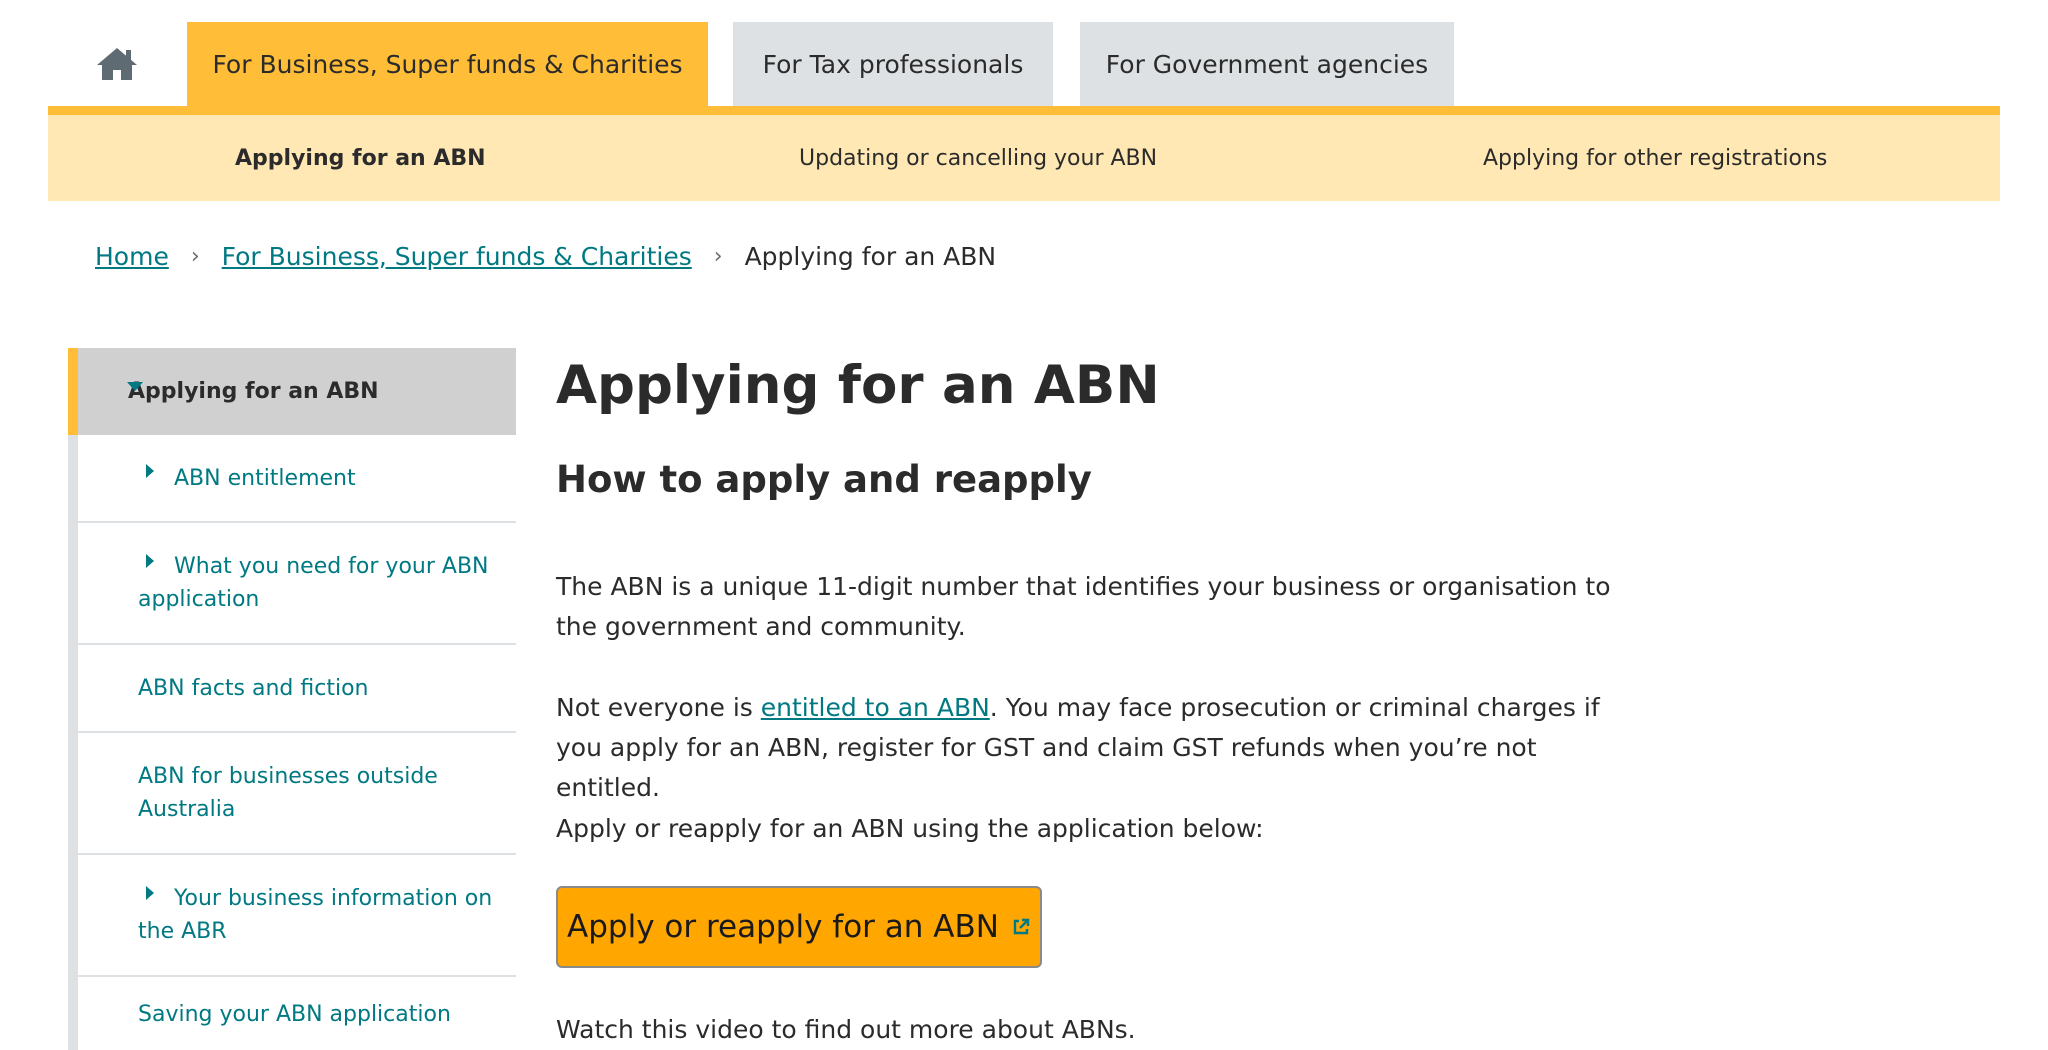 This screenshot has width=2048, height=1050. Describe the element at coordinates (824, 479) in the screenshot. I see `section-heading: How to apply and reapply` at that location.